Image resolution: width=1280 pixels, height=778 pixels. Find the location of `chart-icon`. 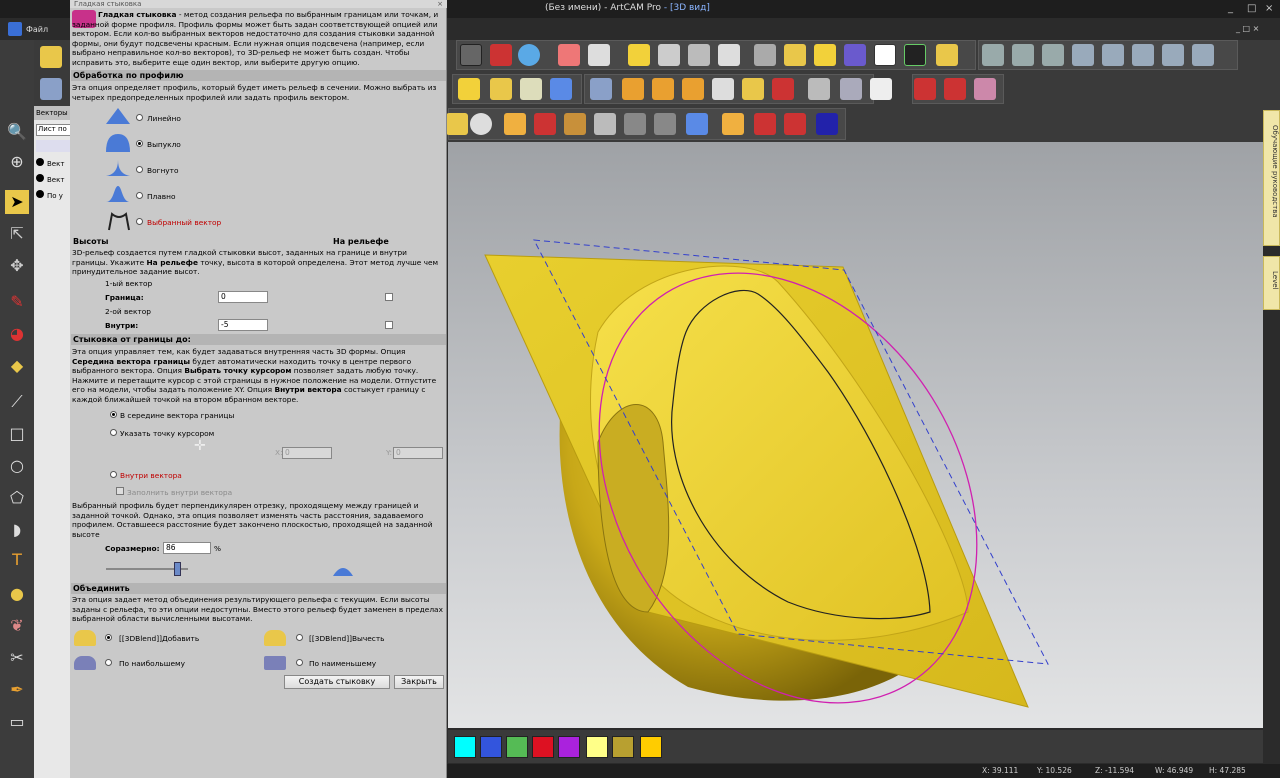

chart-icon is located at coordinates (993, 55).